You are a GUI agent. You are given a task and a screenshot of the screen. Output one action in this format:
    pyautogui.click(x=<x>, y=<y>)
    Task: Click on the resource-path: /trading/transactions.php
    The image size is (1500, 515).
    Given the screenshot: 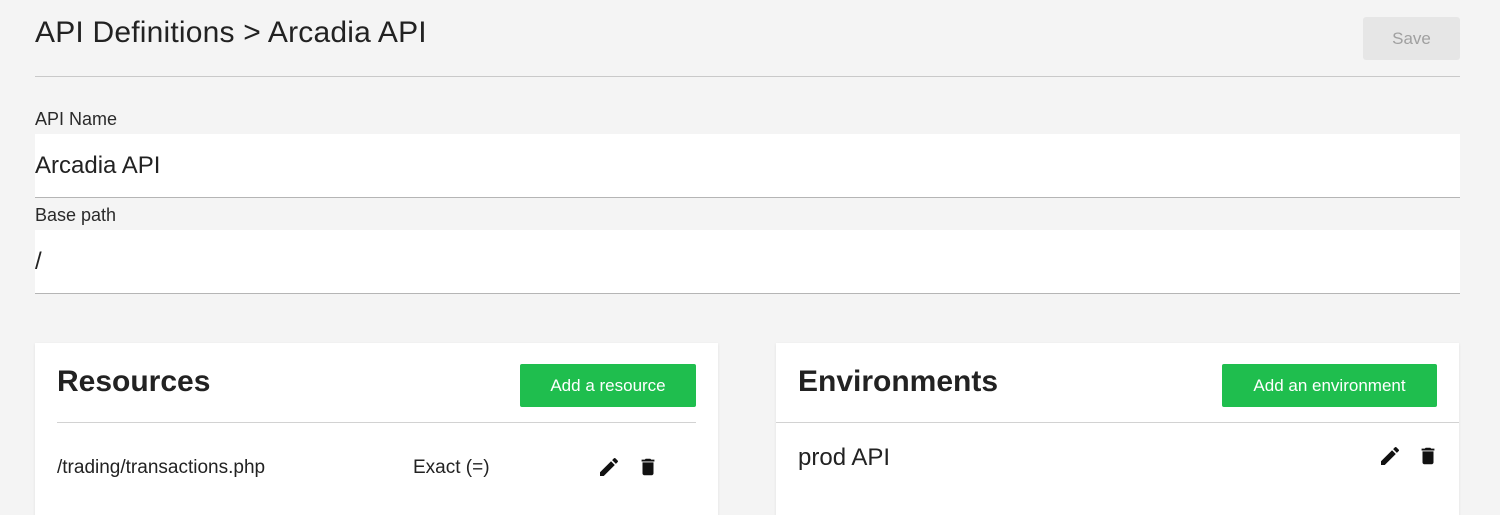 What is the action you would take?
    pyautogui.click(x=161, y=467)
    